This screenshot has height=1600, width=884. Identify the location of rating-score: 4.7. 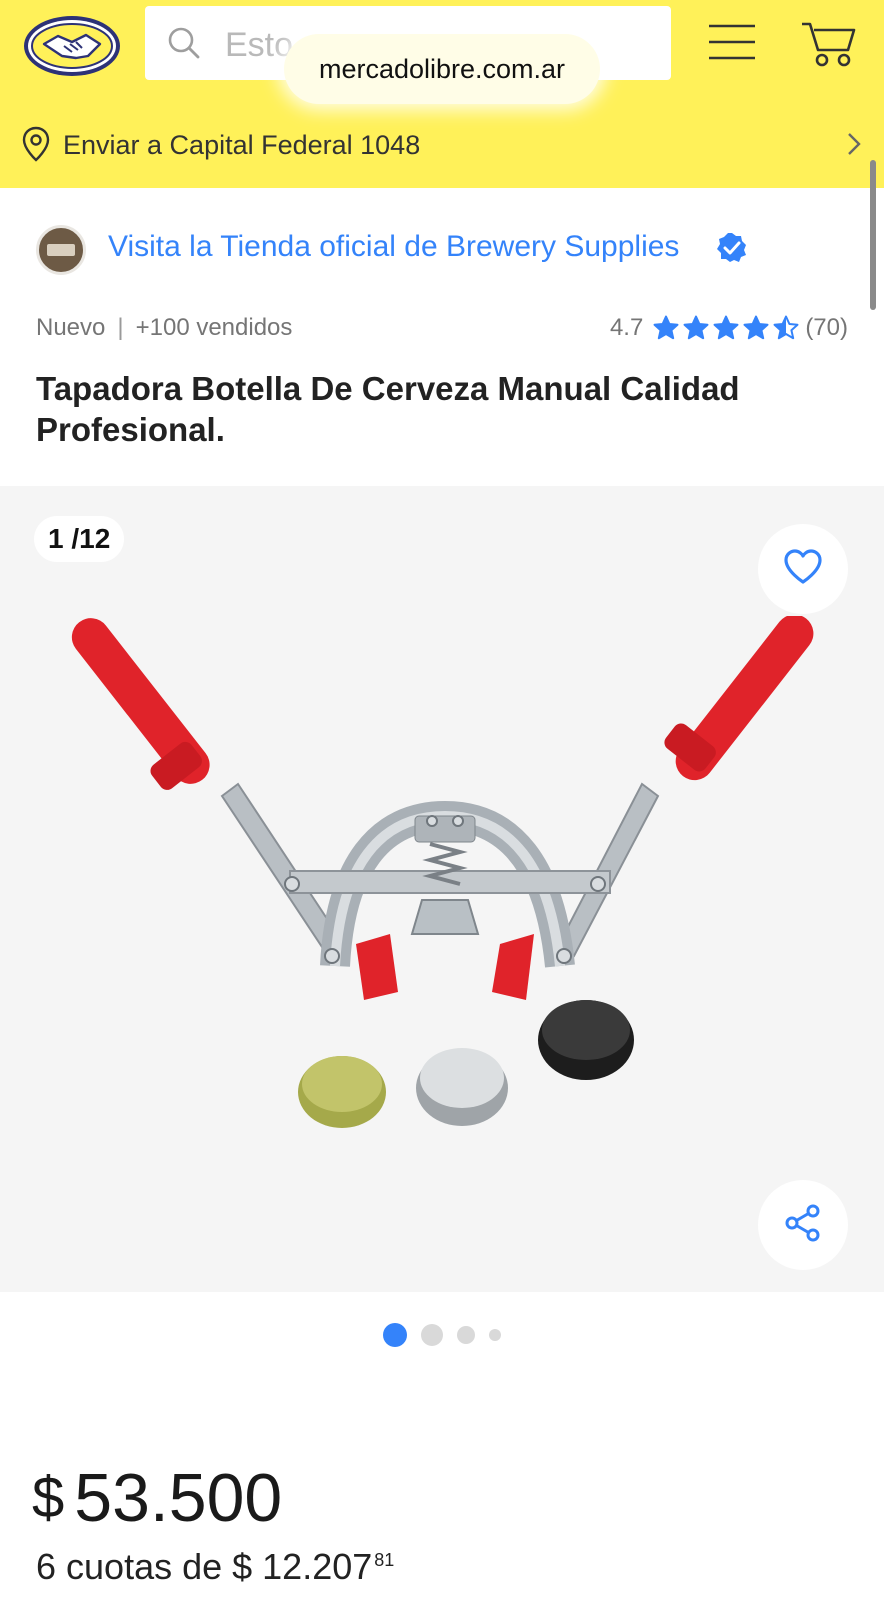
(626, 327).